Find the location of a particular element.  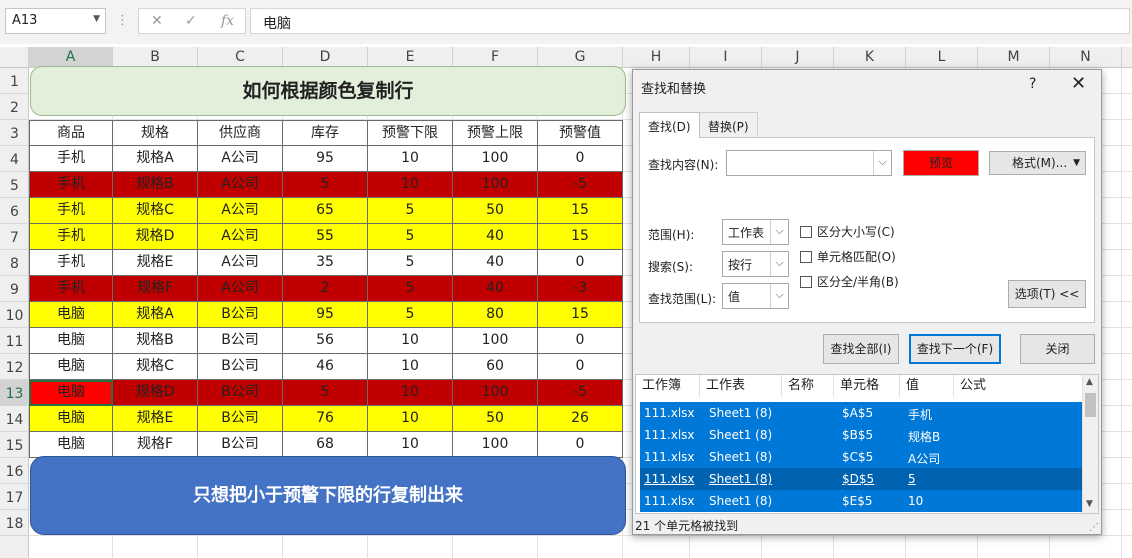

result-column-header: 公式 is located at coordinates (1019, 386).